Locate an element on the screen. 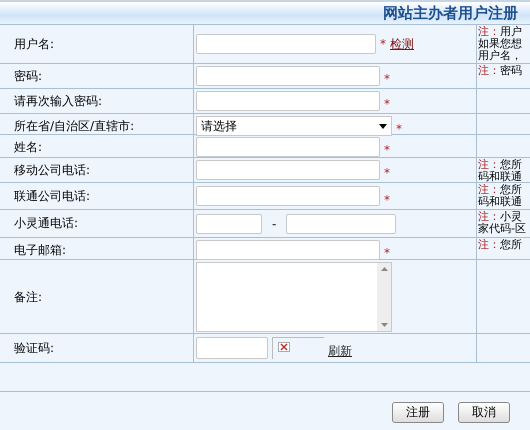 Image resolution: width=530 pixels, height=430 pixels. scrollbar is located at coordinates (384, 297).